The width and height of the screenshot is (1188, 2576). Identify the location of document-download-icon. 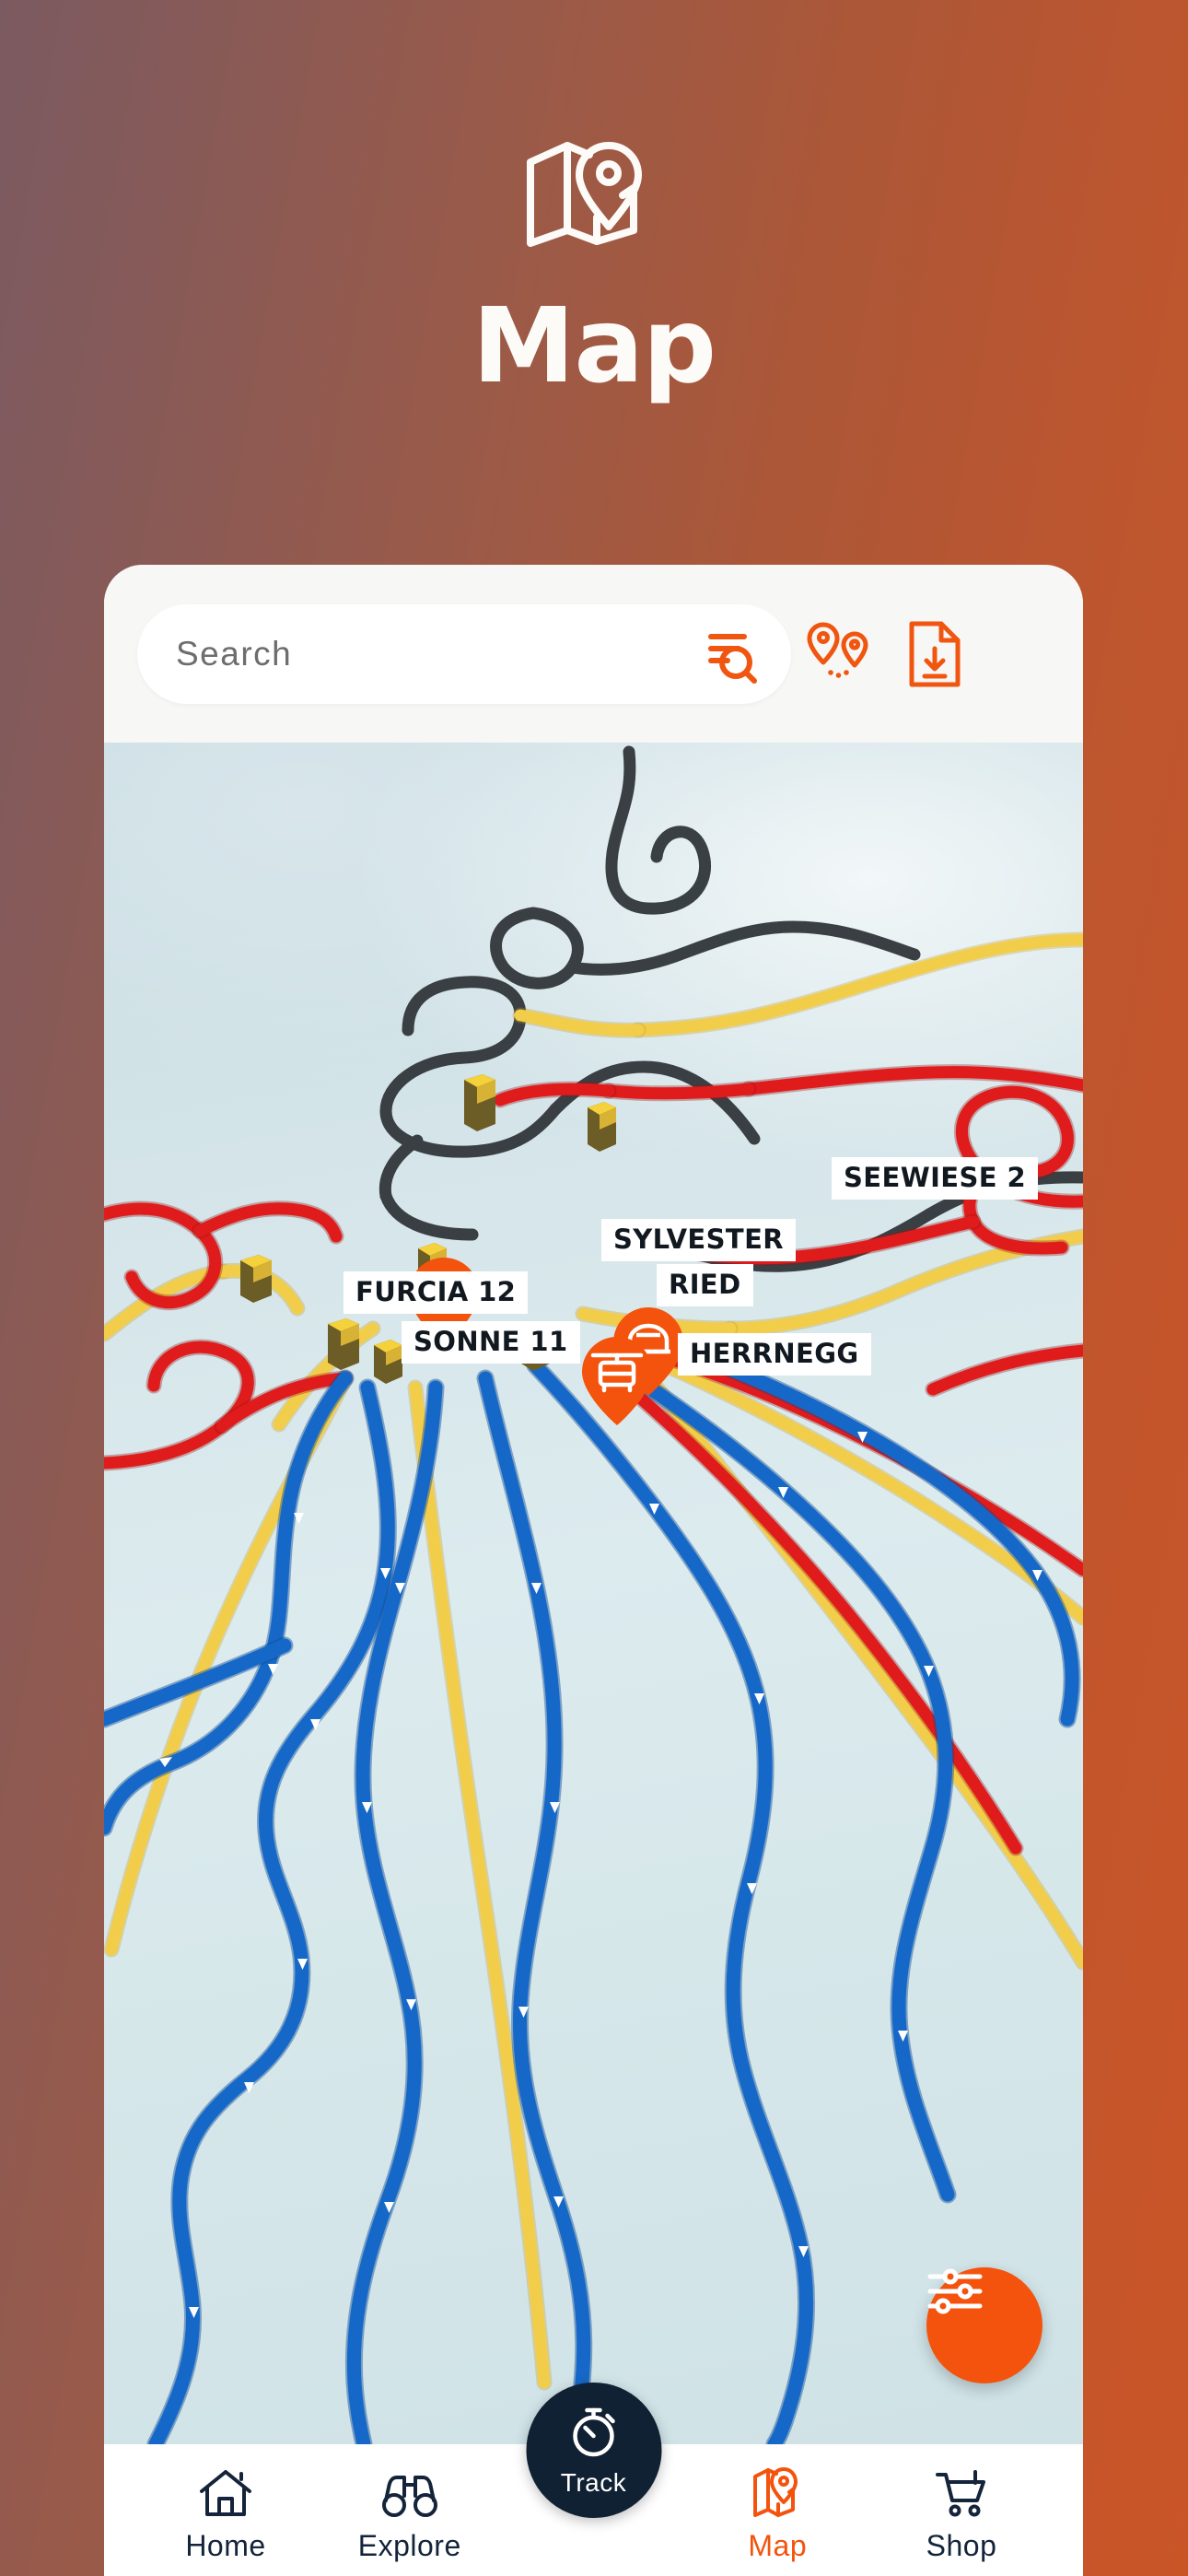
(935, 654).